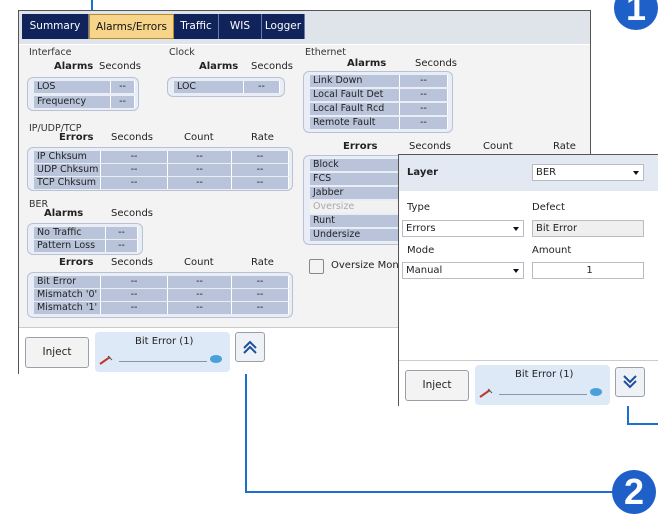 The height and width of the screenshot is (529, 658). What do you see at coordinates (486, 393) in the screenshot?
I see `syringe-icon` at bounding box center [486, 393].